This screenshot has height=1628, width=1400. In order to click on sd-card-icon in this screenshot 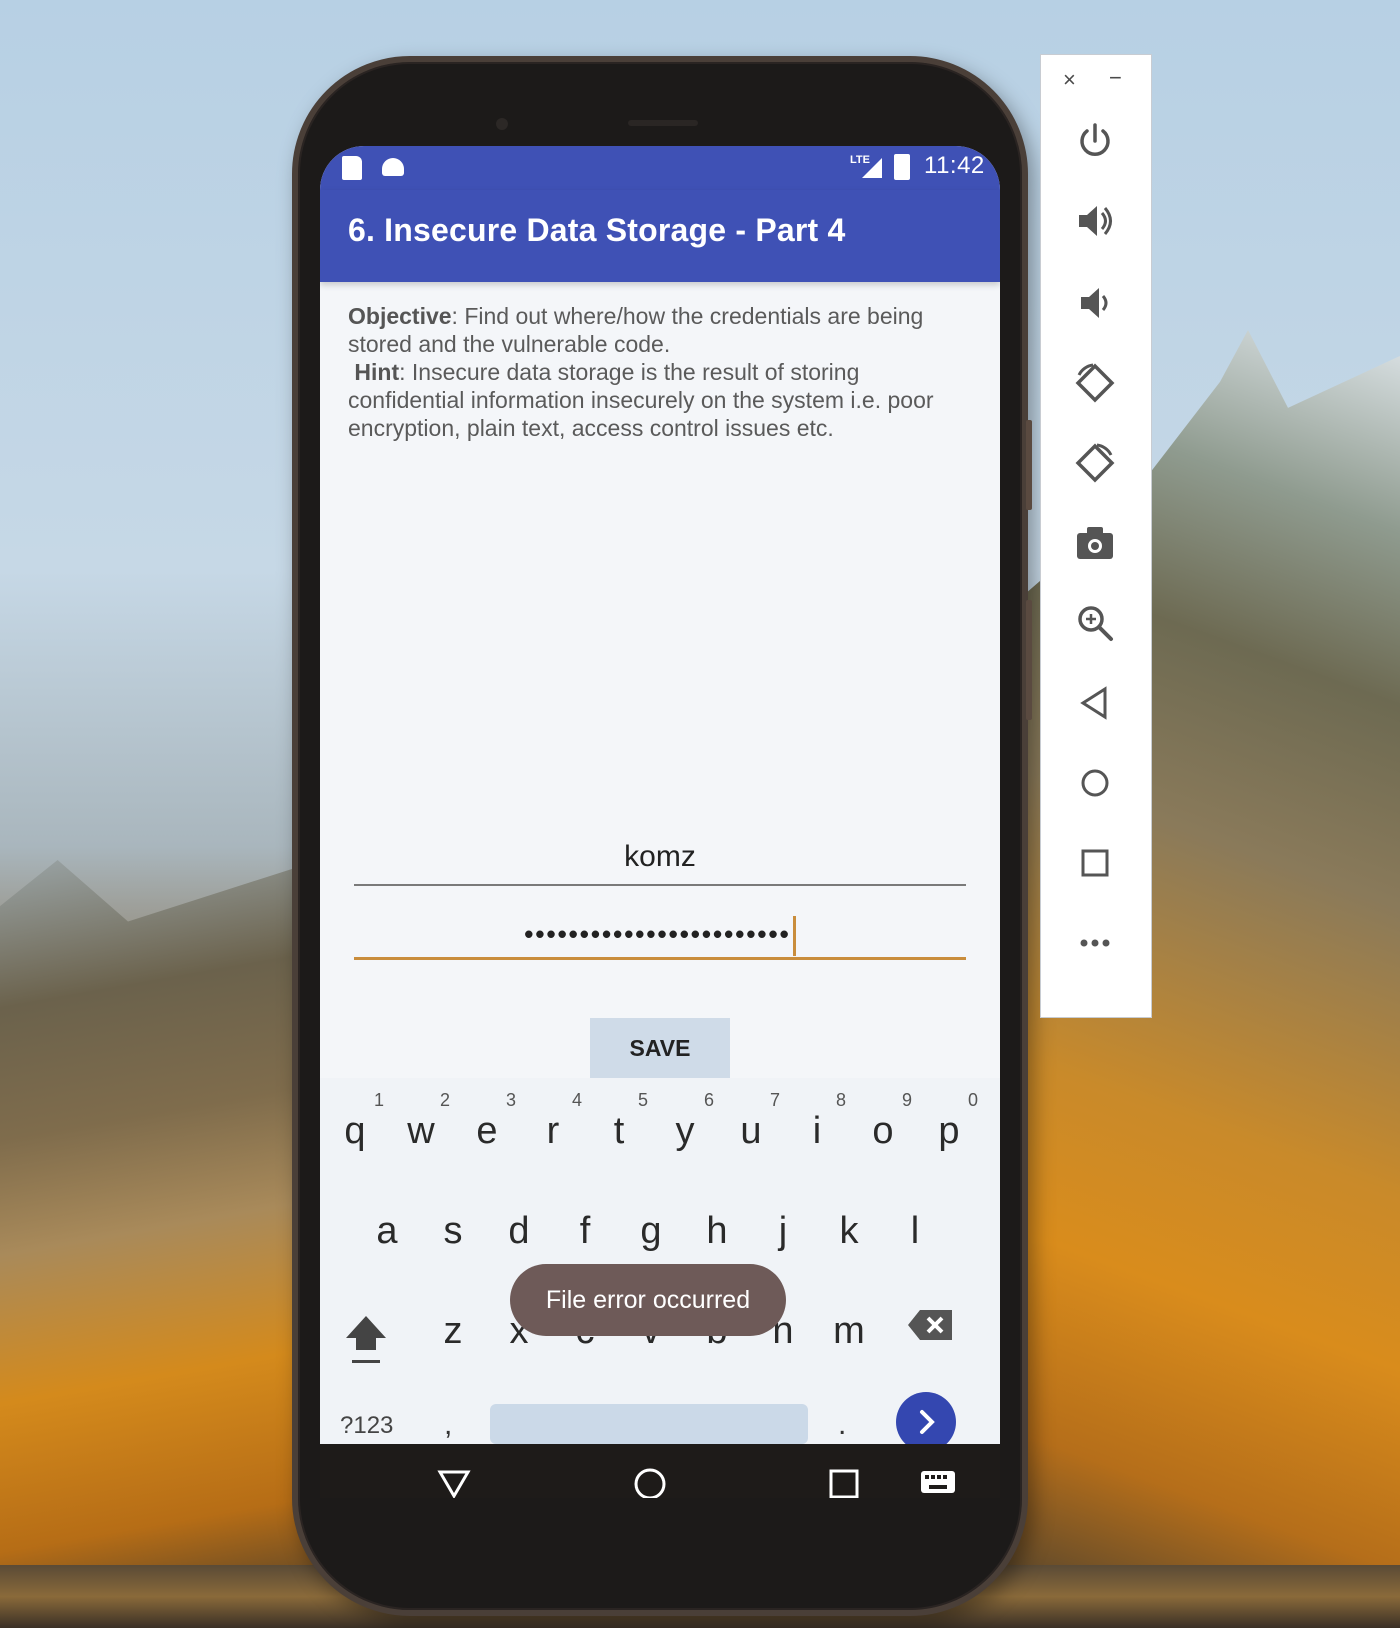, I will do `click(352, 168)`.